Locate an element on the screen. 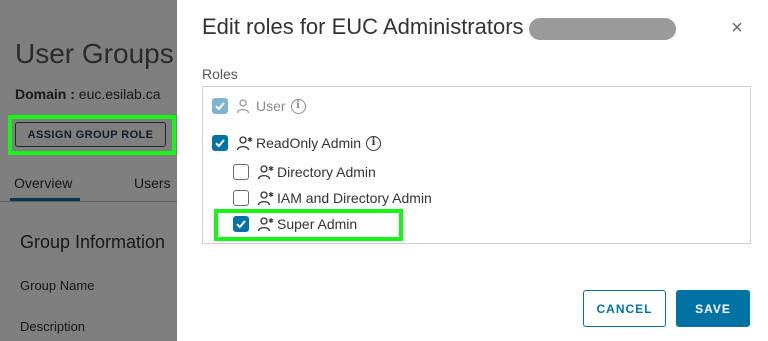 The width and height of the screenshot is (768, 341). role-item-readonly-admin: ReadOnly Admin i is located at coordinates (297, 143).